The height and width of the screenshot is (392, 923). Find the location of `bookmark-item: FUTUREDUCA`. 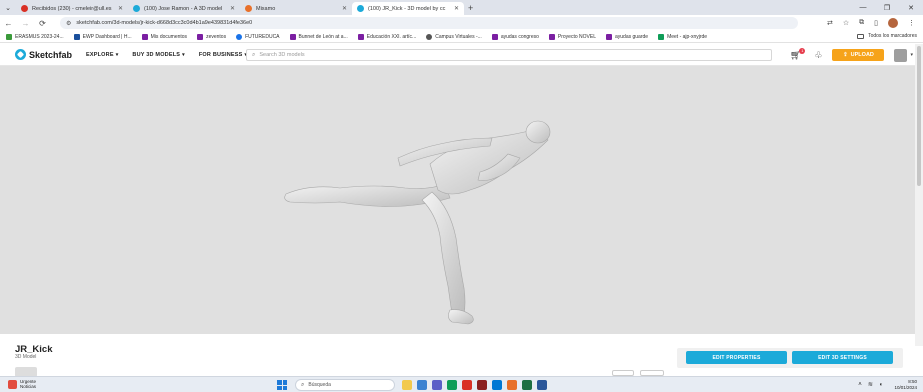

bookmark-item: FUTUREDUCA is located at coordinates (258, 36).